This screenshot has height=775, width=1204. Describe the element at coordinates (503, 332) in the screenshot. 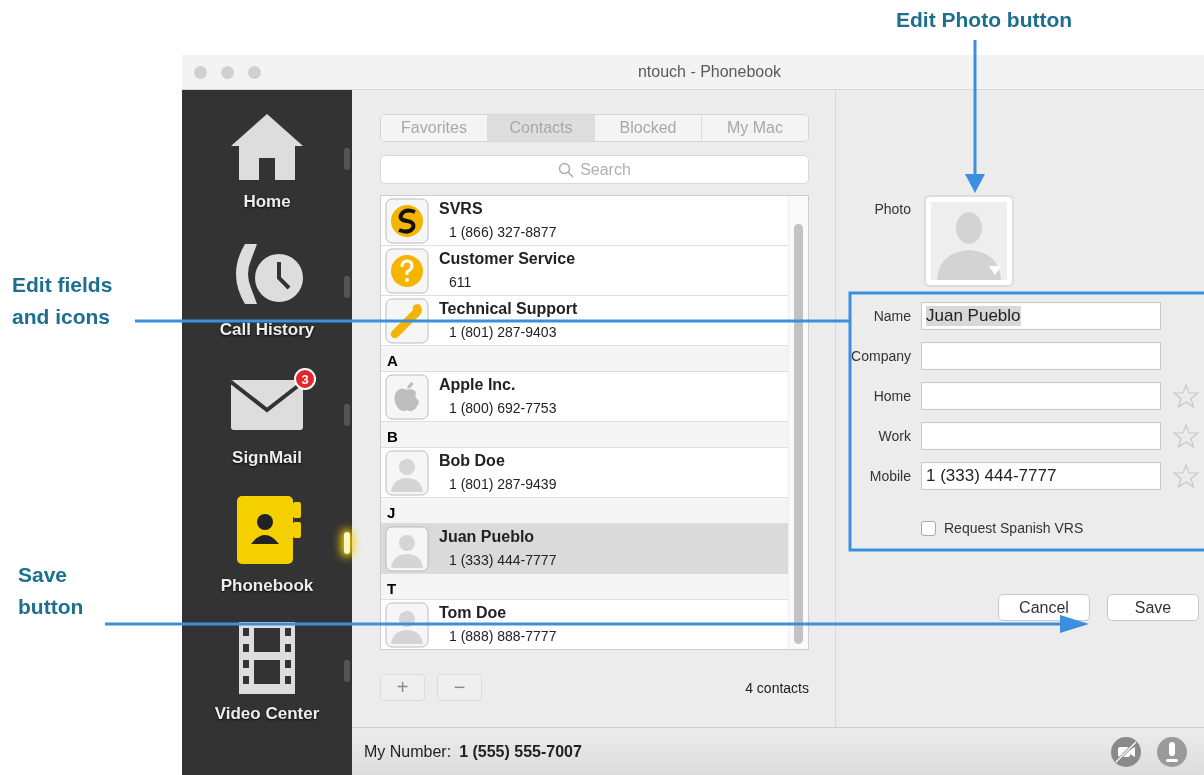

I see `contact-number: 1 (801) 287-9403` at that location.